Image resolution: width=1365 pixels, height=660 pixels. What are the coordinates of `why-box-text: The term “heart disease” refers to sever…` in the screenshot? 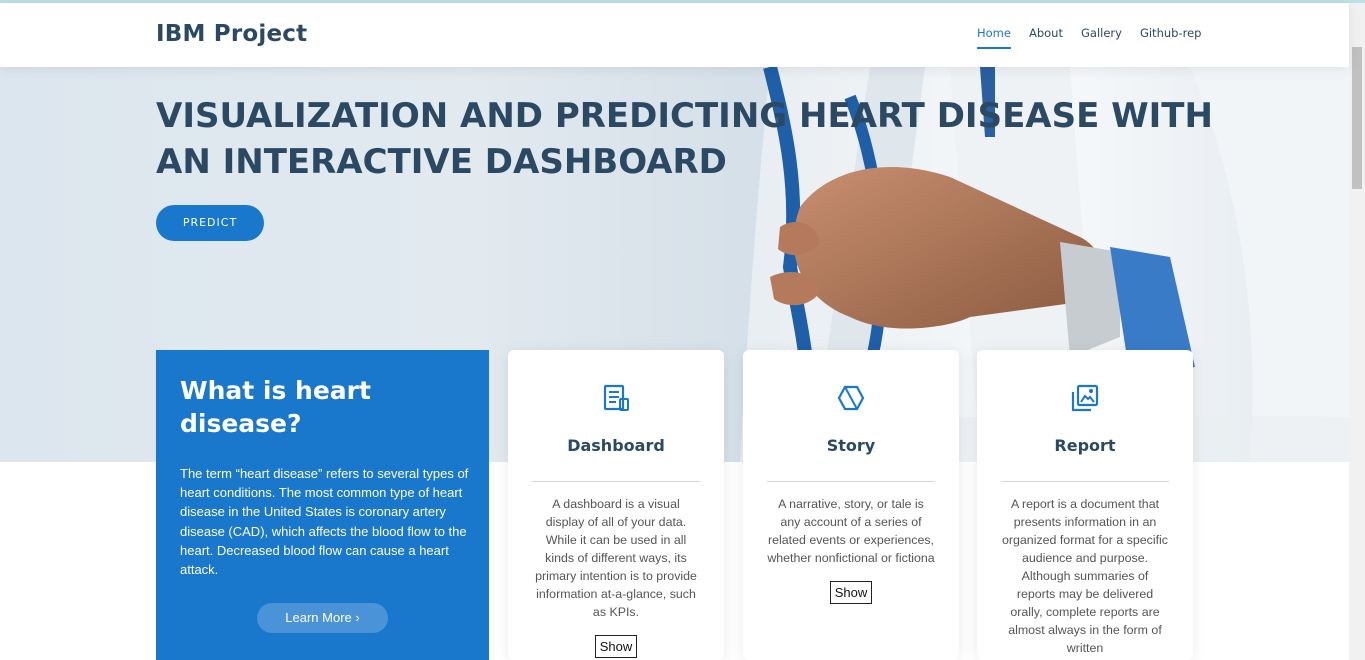 It's located at (324, 522).